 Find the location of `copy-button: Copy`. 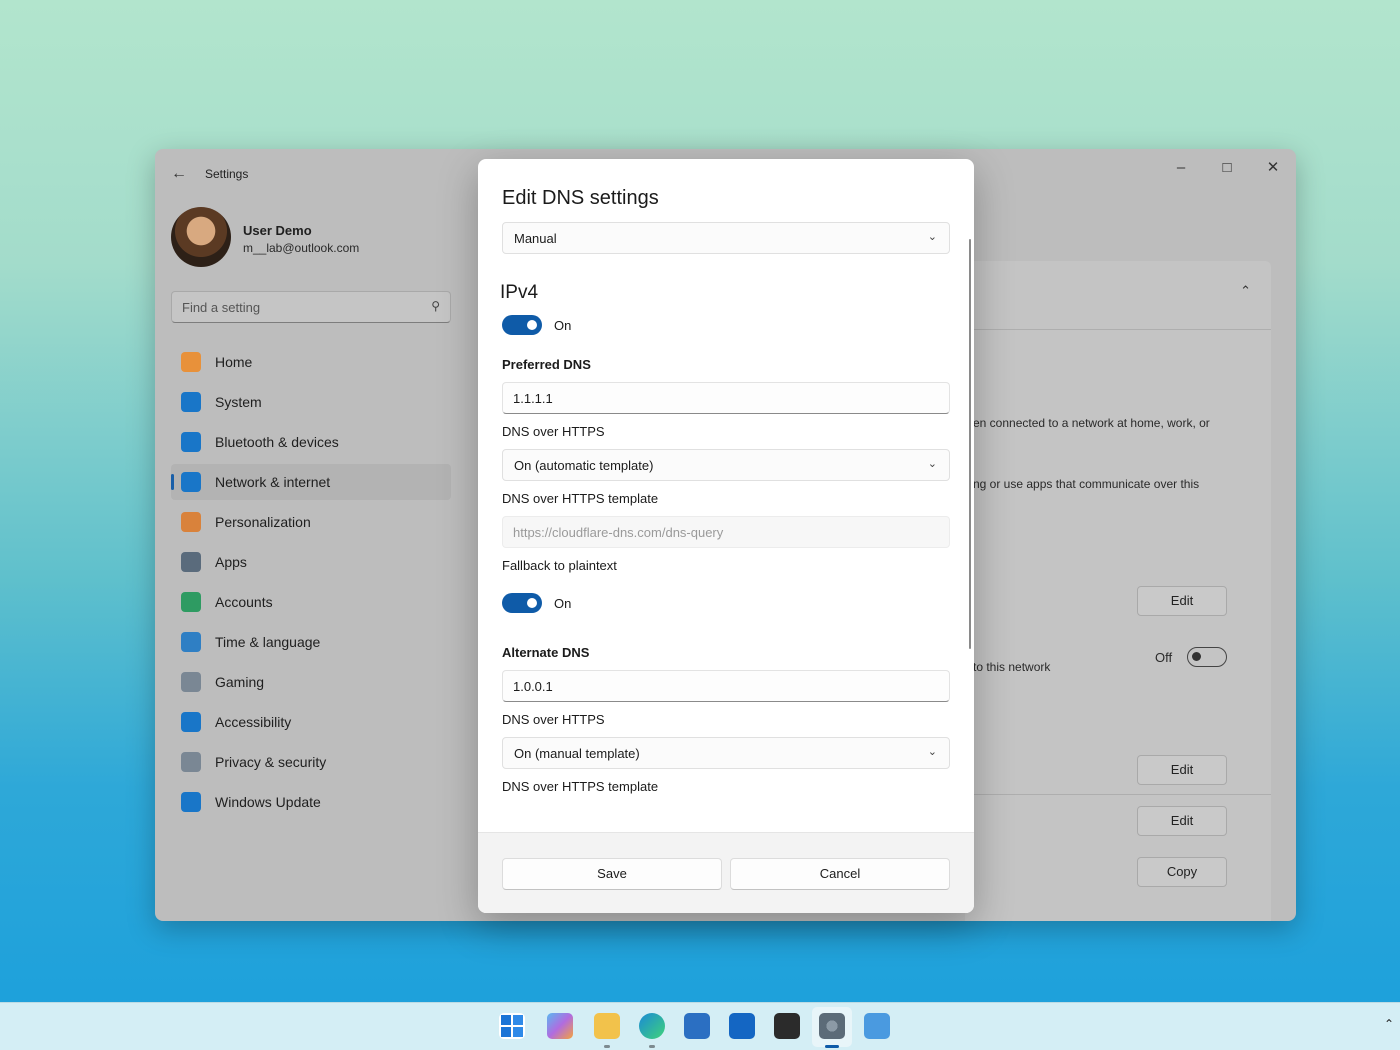

copy-button: Copy is located at coordinates (1182, 872).